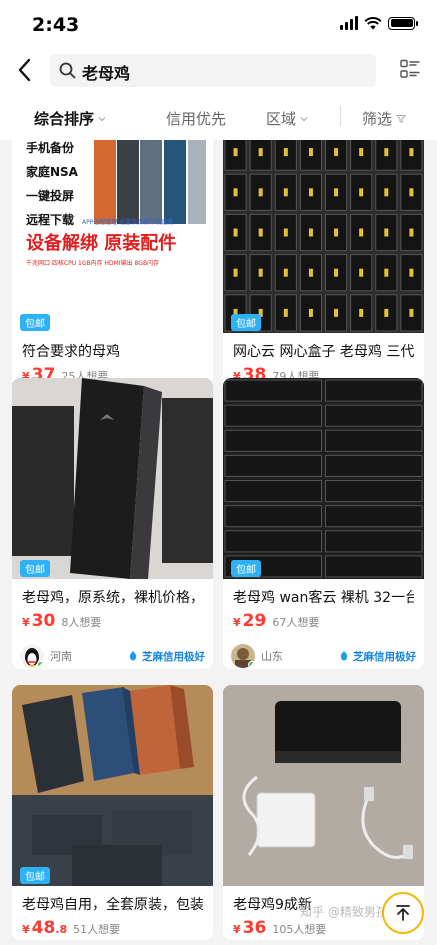  What do you see at coordinates (377, 119) in the screenshot?
I see `filter-screen-label: 筛选` at bounding box center [377, 119].